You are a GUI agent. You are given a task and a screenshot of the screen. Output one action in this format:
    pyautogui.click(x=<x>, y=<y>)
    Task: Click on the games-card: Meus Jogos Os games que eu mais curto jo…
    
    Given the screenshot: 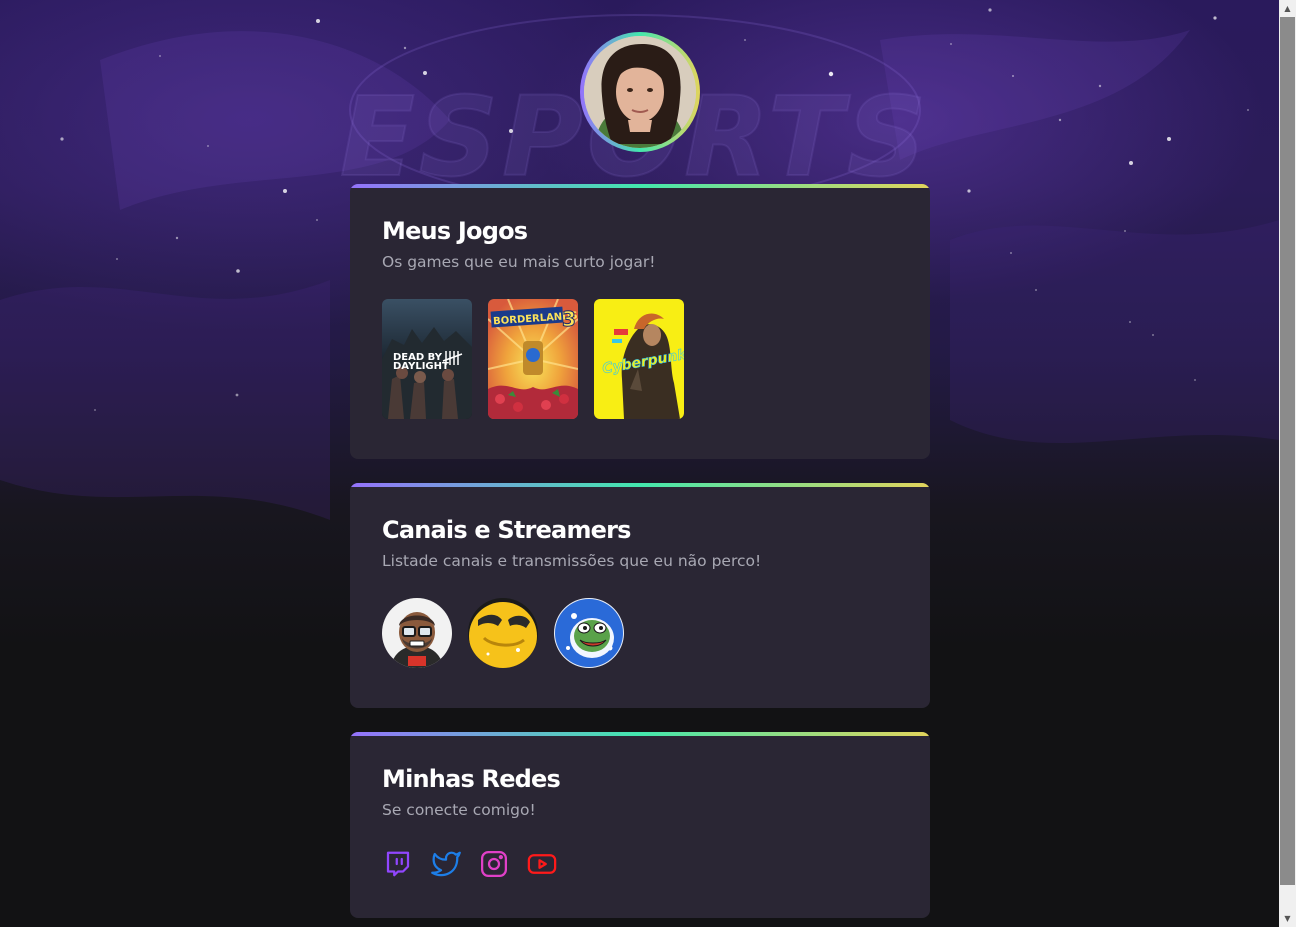 What is the action you would take?
    pyautogui.click(x=640, y=321)
    